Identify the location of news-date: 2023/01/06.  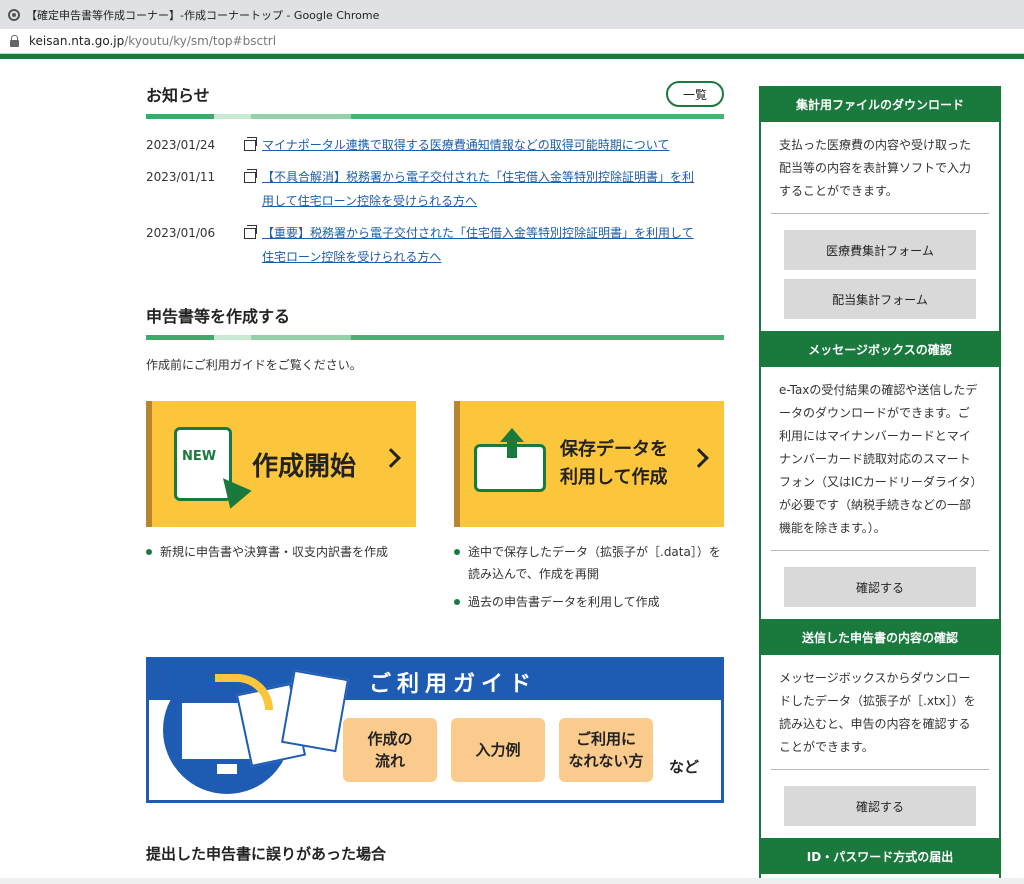
(181, 233).